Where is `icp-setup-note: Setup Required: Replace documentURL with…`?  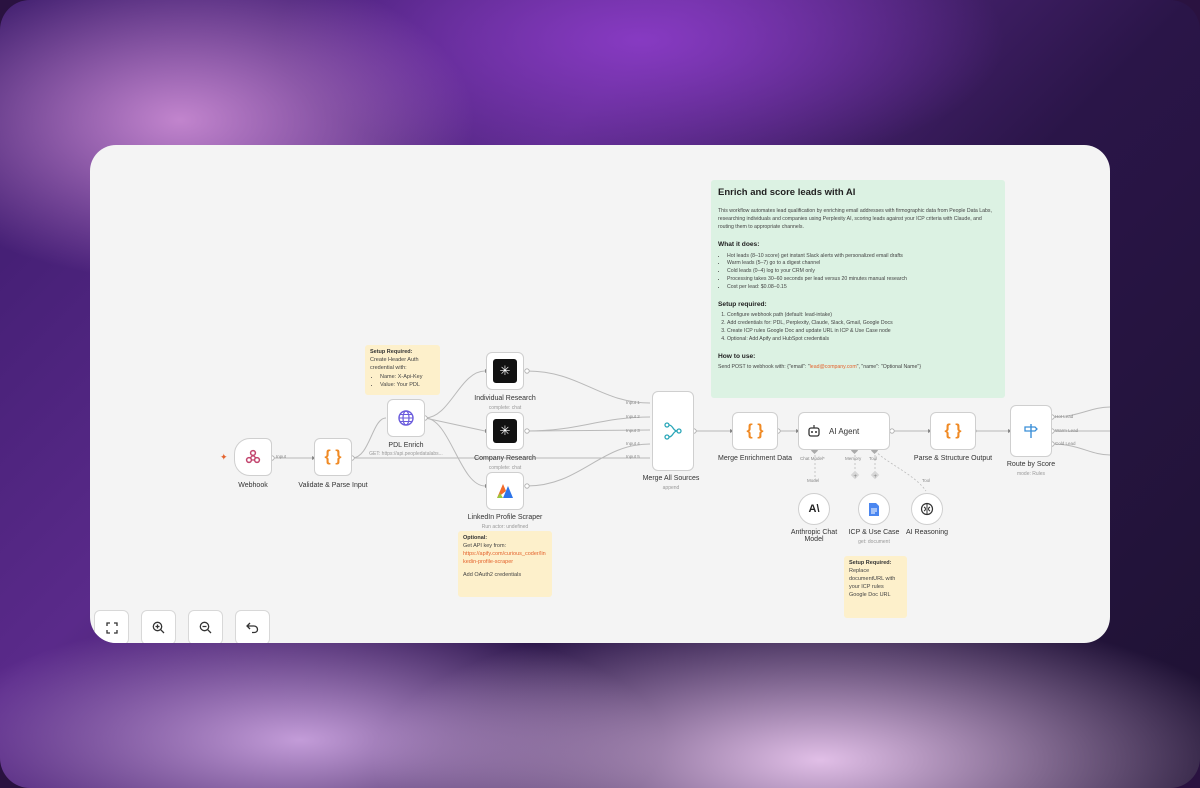
icp-setup-note: Setup Required: Replace documentURL with… is located at coordinates (875, 587).